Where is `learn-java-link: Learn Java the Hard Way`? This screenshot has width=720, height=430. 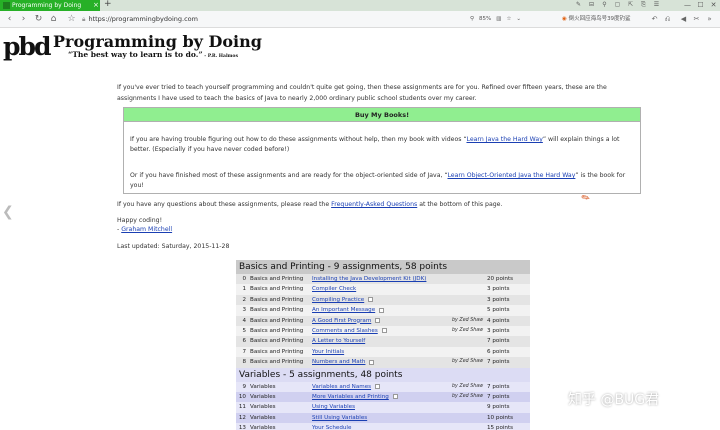
learn-java-link: Learn Java the Hard Way is located at coordinates (504, 139).